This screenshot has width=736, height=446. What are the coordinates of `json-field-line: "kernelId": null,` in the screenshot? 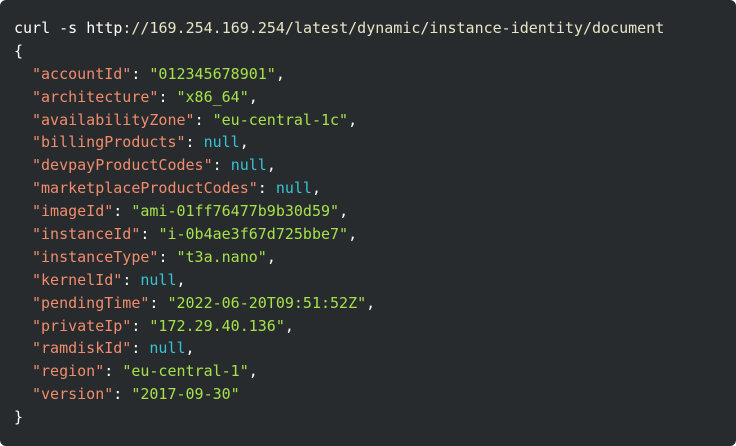 It's located at (375, 280).